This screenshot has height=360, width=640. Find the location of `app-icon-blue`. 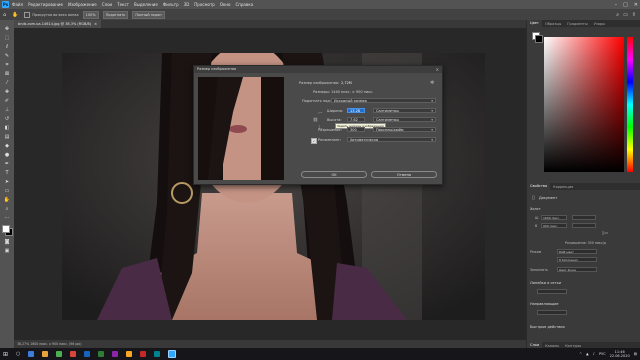

app-icon-blue is located at coordinates (87, 354).